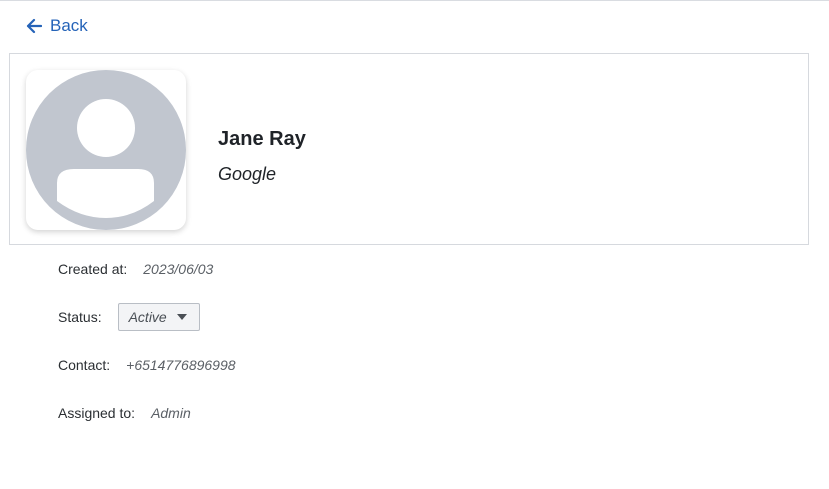  I want to click on contact-row: Contact: +6514776896998, so click(147, 365).